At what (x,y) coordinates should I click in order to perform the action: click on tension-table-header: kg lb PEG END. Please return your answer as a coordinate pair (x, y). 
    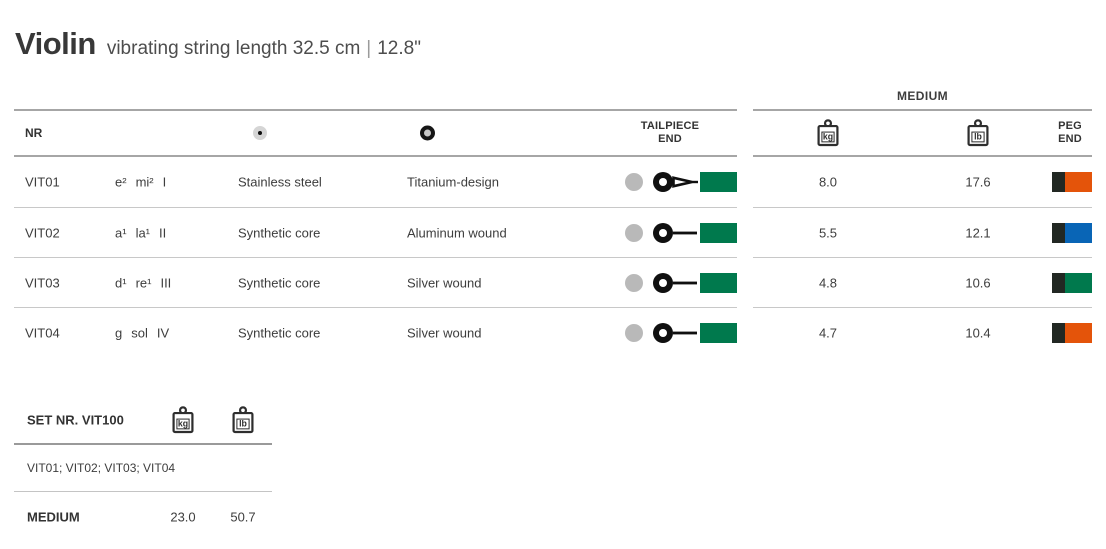
    Looking at the image, I should click on (922, 133).